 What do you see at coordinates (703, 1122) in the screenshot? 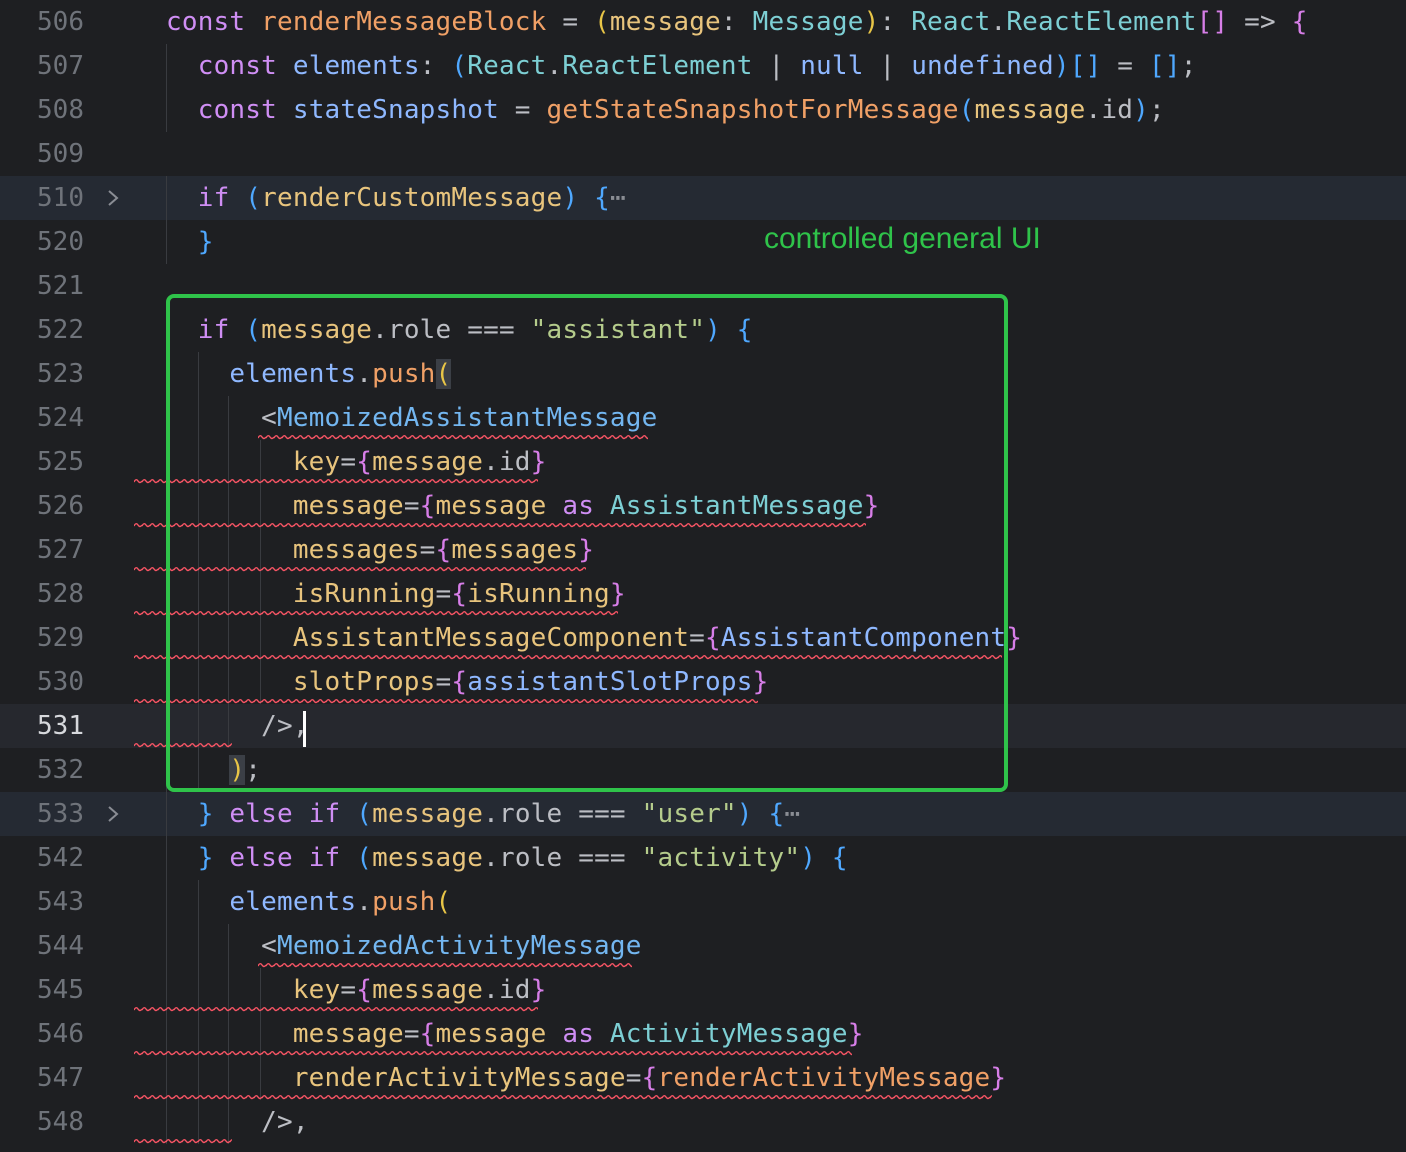
I see `code-line: 548 />,` at bounding box center [703, 1122].